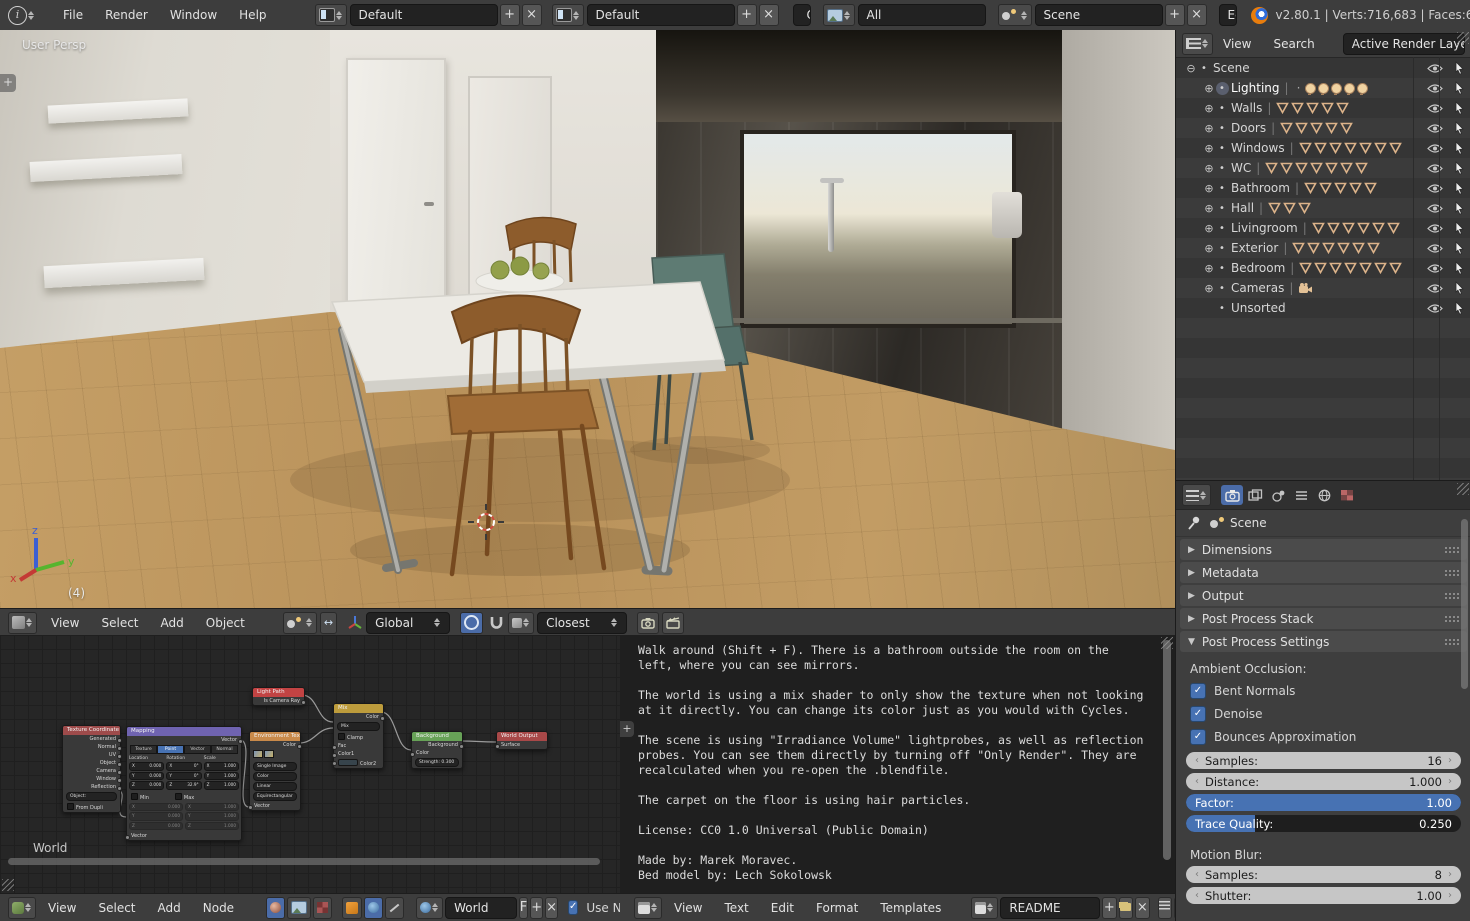  I want to click on workspace-layout-selector, so click(330, 15).